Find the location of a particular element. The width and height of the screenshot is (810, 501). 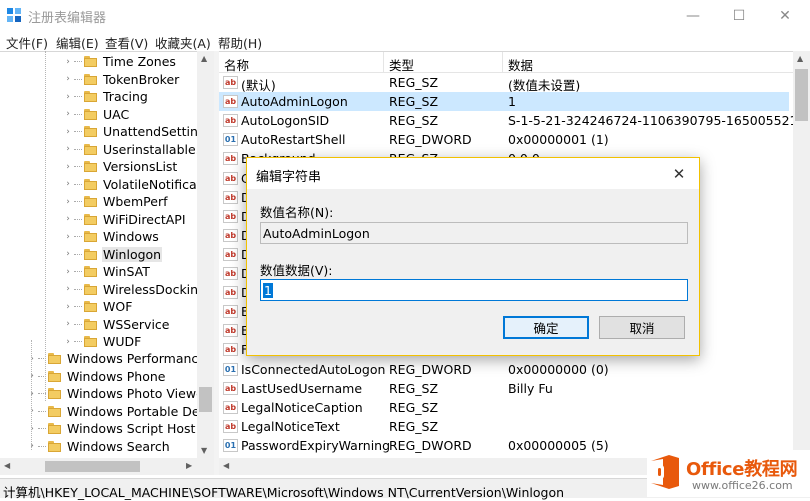

menu-file: 文件(F) is located at coordinates (27, 42).